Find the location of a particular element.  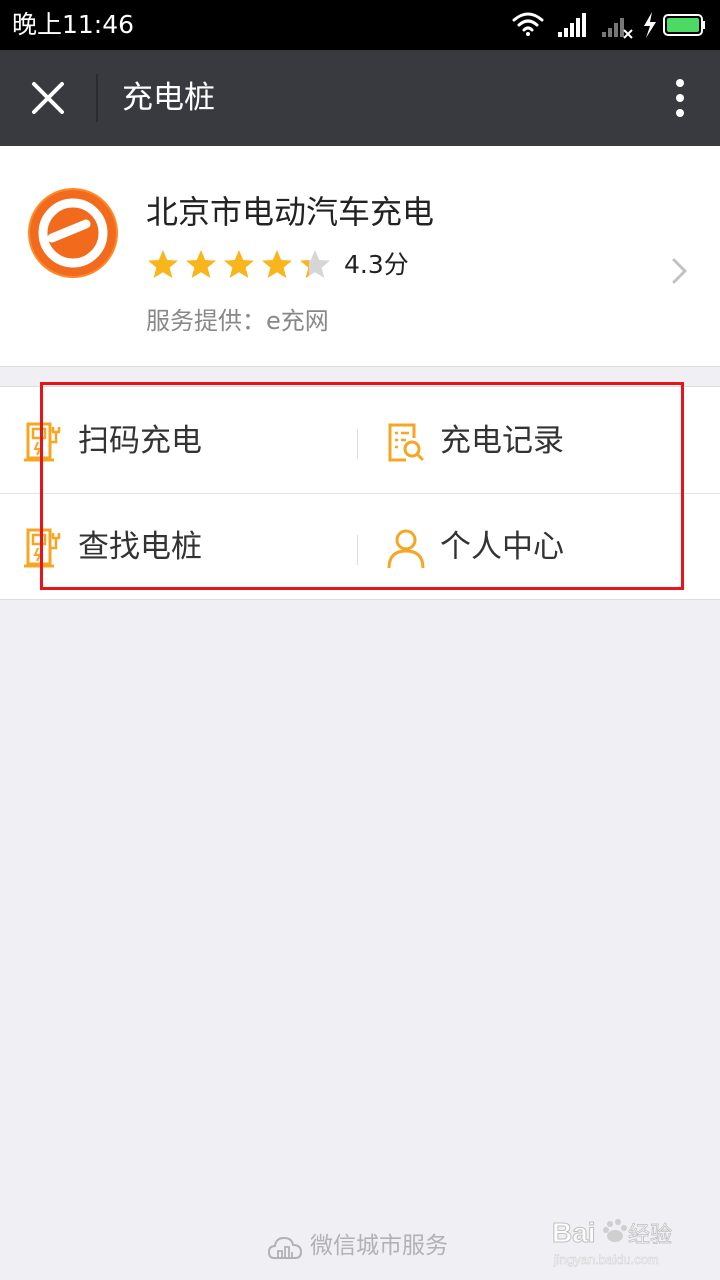

wifi-icon is located at coordinates (528, 24).